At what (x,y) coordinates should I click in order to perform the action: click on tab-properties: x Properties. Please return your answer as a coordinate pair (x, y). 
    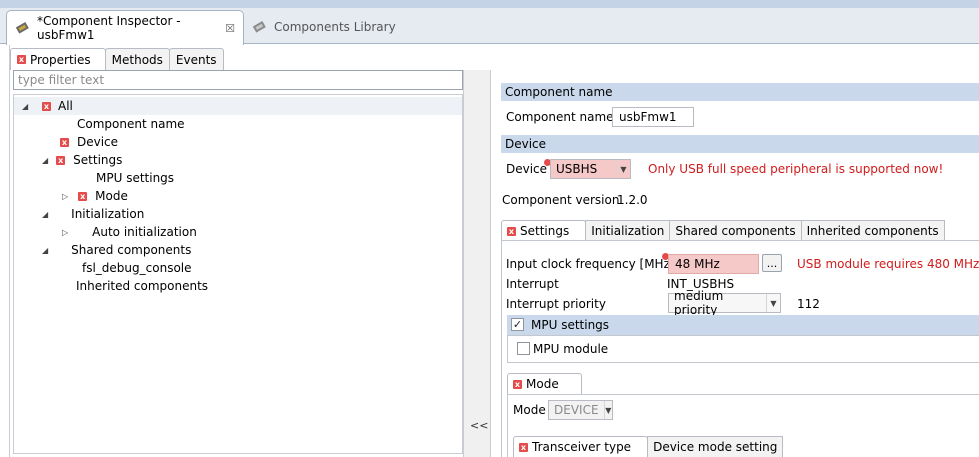
    Looking at the image, I should click on (58, 59).